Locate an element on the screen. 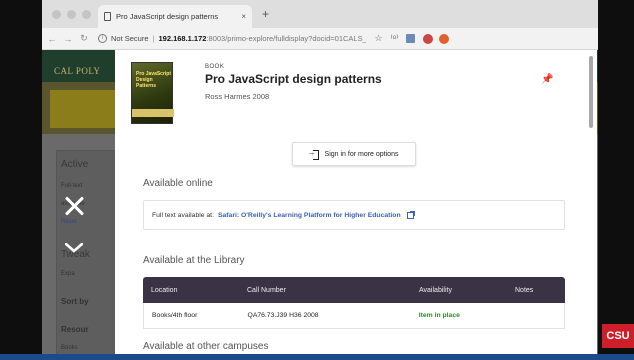  fulltext-prefix: Full text available at: is located at coordinates (183, 215).